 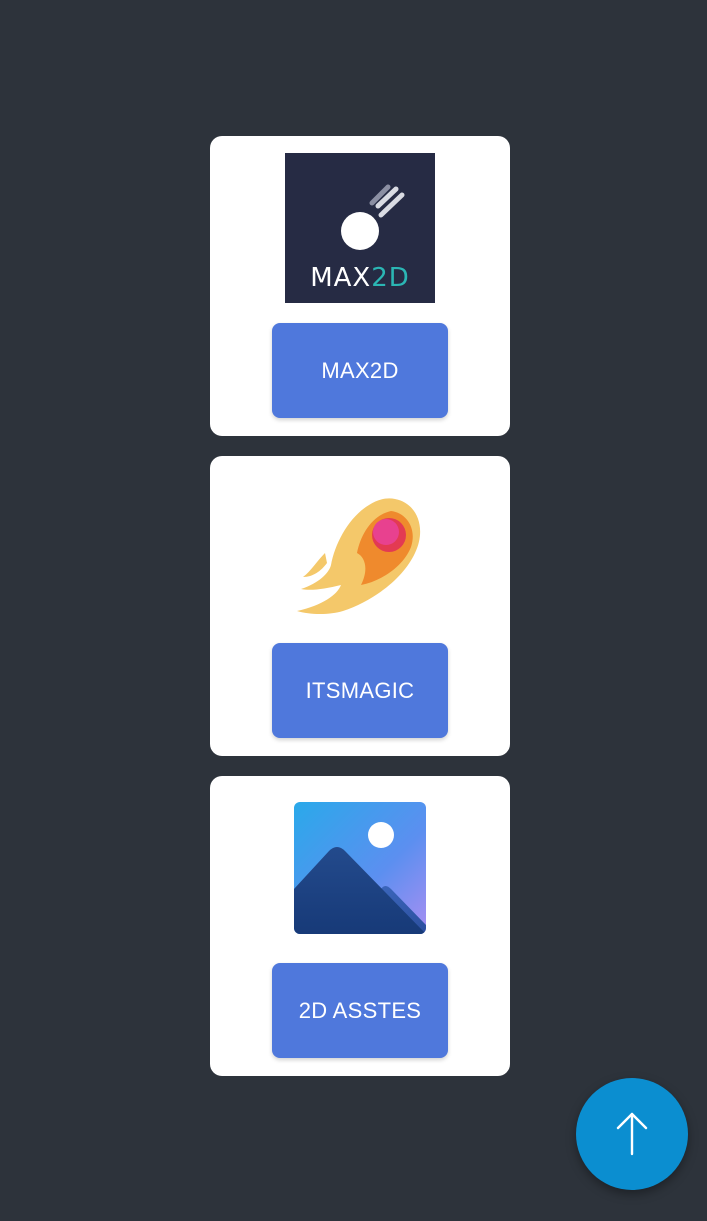 What do you see at coordinates (360, 1010) in the screenshot?
I see `2d-assets-button: 2D ASSTES` at bounding box center [360, 1010].